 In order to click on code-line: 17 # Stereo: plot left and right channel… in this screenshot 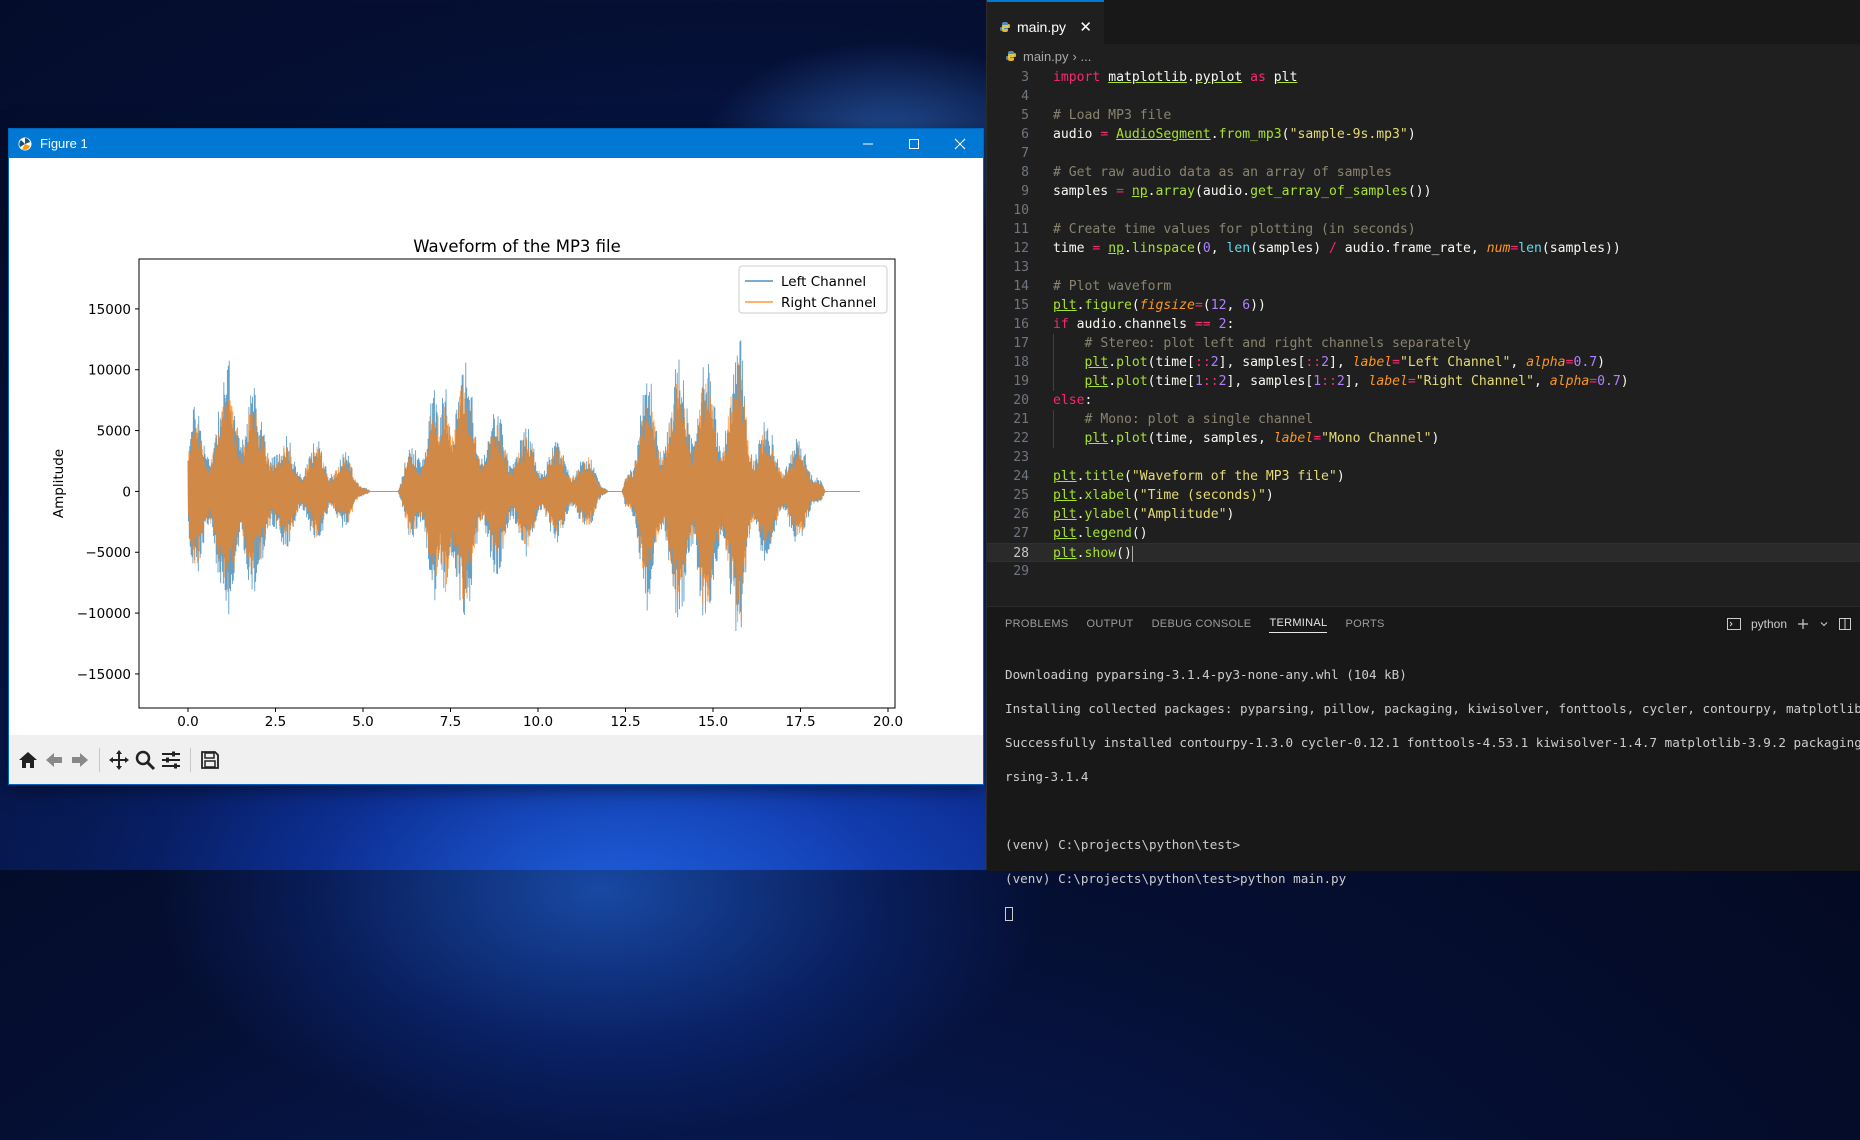, I will do `click(1423, 343)`.